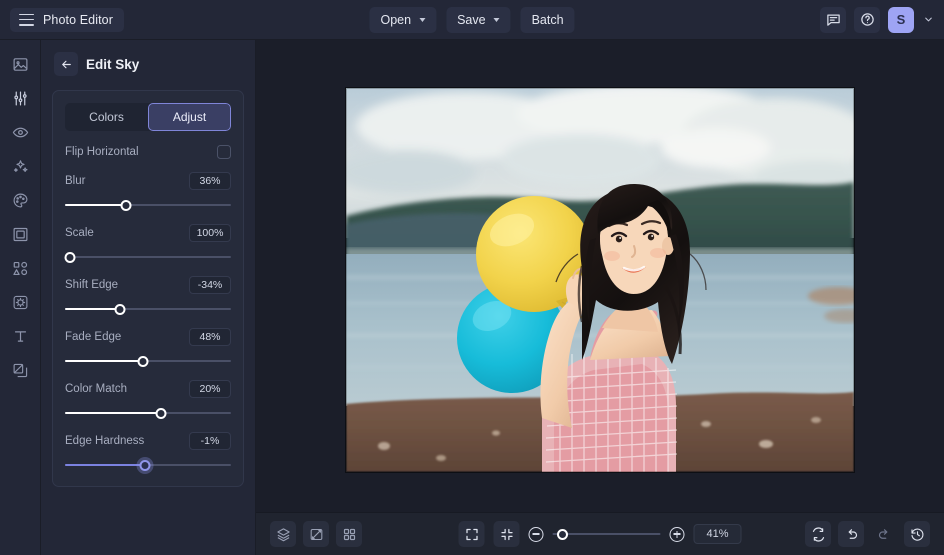  I want to click on palette-icon, so click(20, 200).